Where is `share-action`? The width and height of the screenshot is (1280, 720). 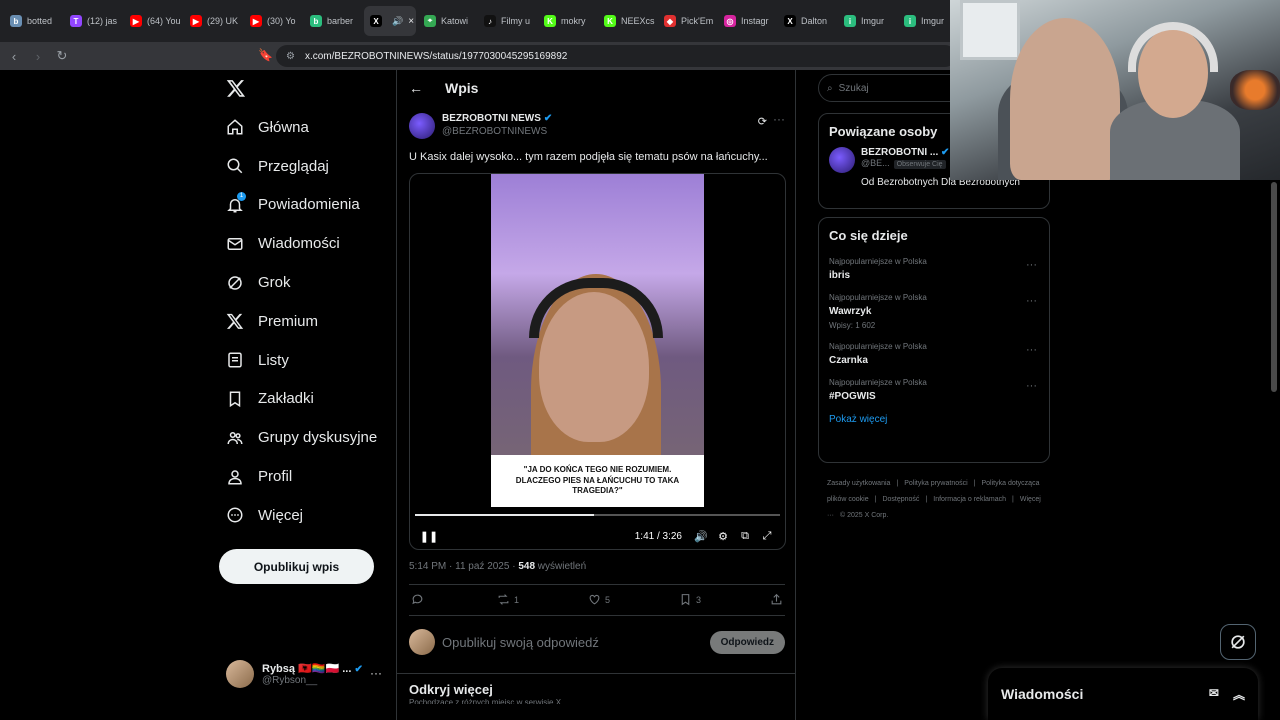 share-action is located at coordinates (776, 599).